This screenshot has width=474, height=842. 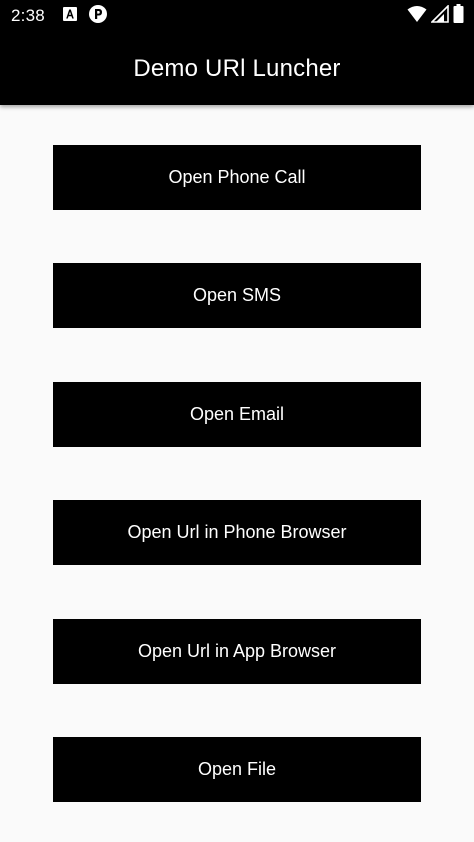 I want to click on open-email-button: Open Email, so click(x=237, y=414).